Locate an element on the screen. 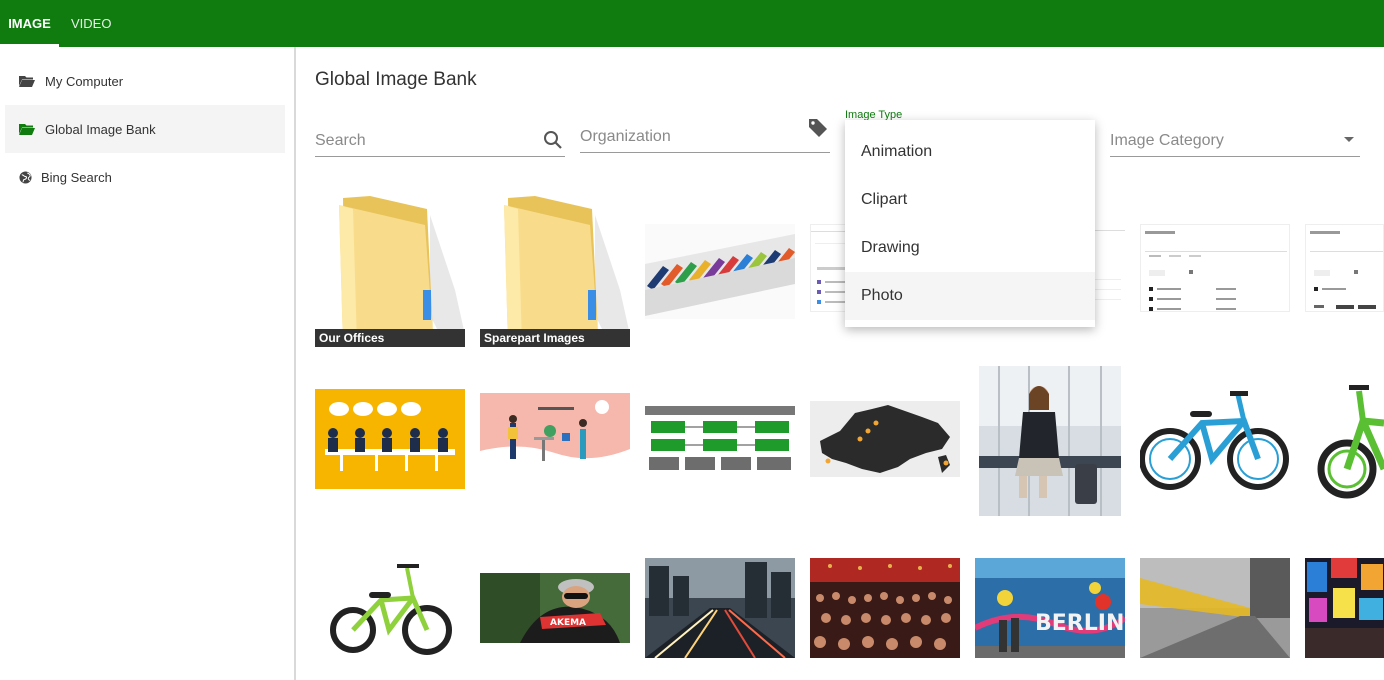 Image resolution: width=1384 pixels, height=680 pixels. option-drawing: Drawing is located at coordinates (970, 248).